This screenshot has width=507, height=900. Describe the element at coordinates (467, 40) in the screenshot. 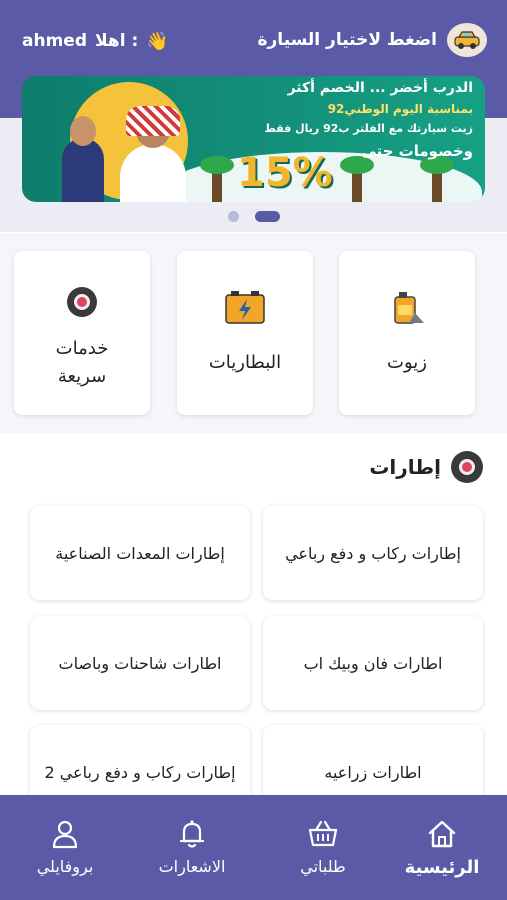

I see `car-icon` at that location.